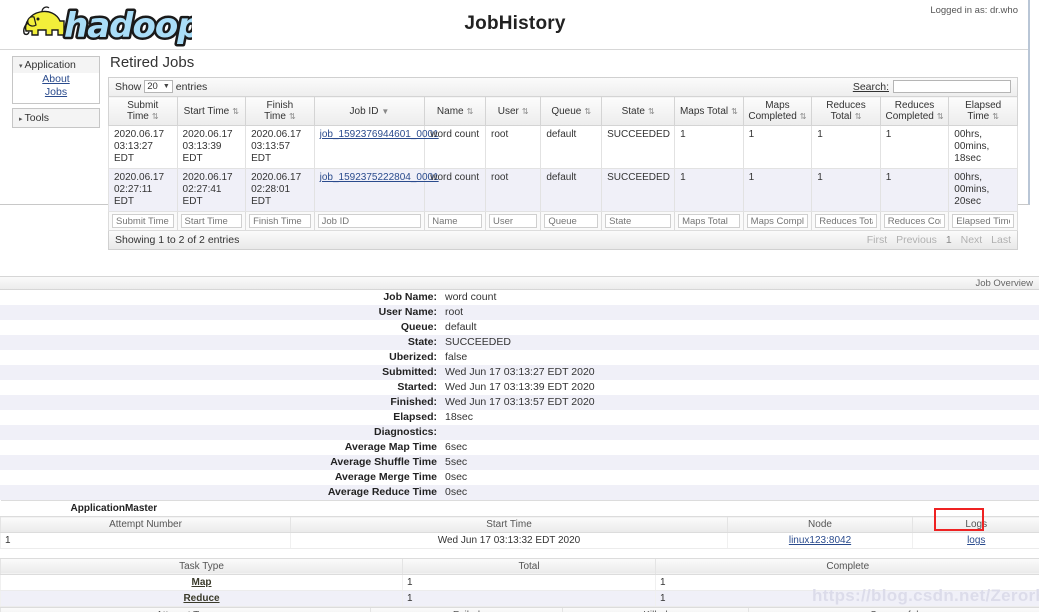  I want to click on col-queue: Queue ⇅, so click(571, 111).